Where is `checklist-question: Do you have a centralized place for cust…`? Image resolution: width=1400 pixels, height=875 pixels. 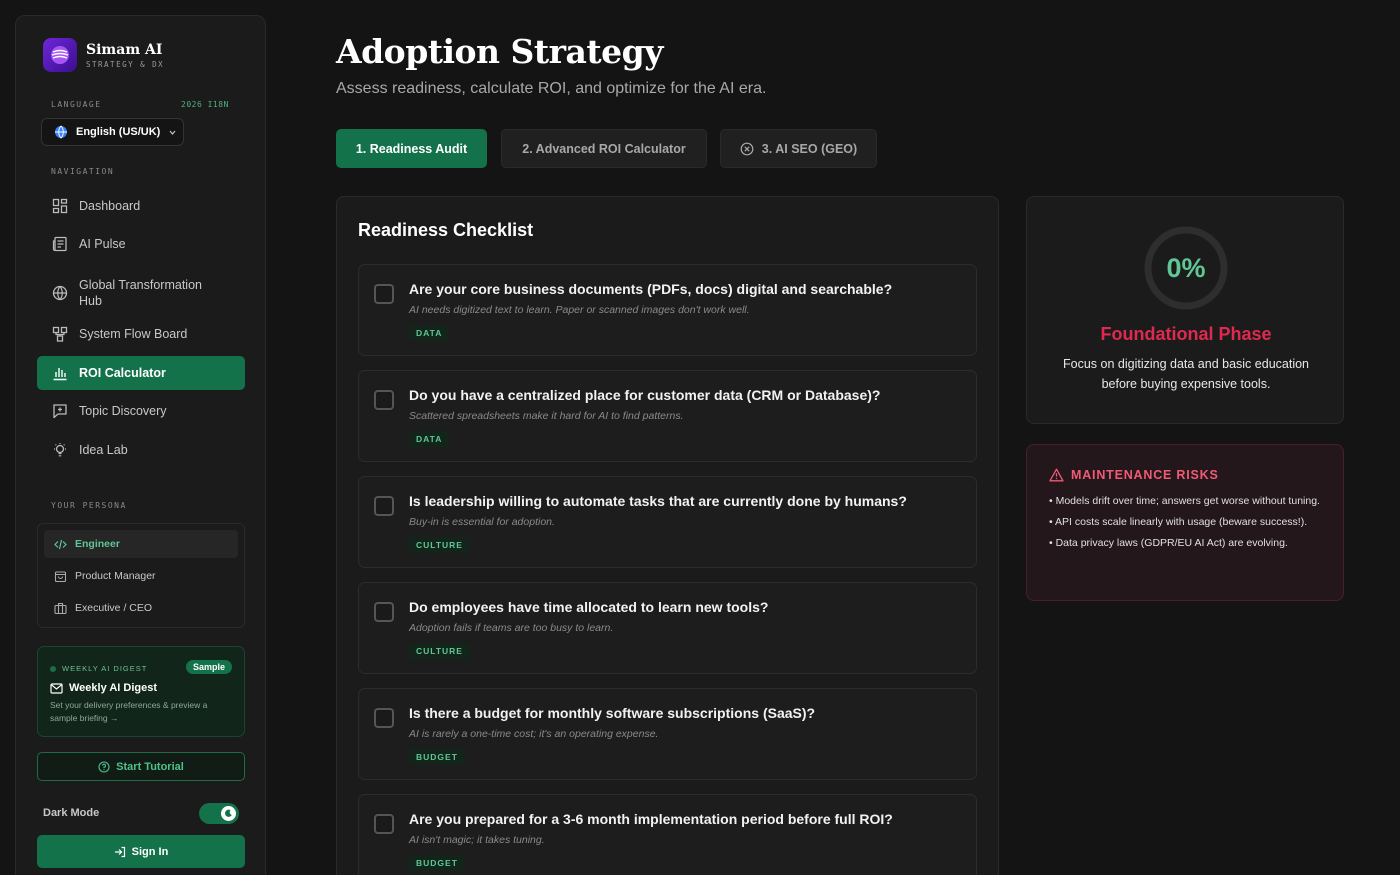
checklist-question: Do you have a centralized place for cust… is located at coordinates (645, 395).